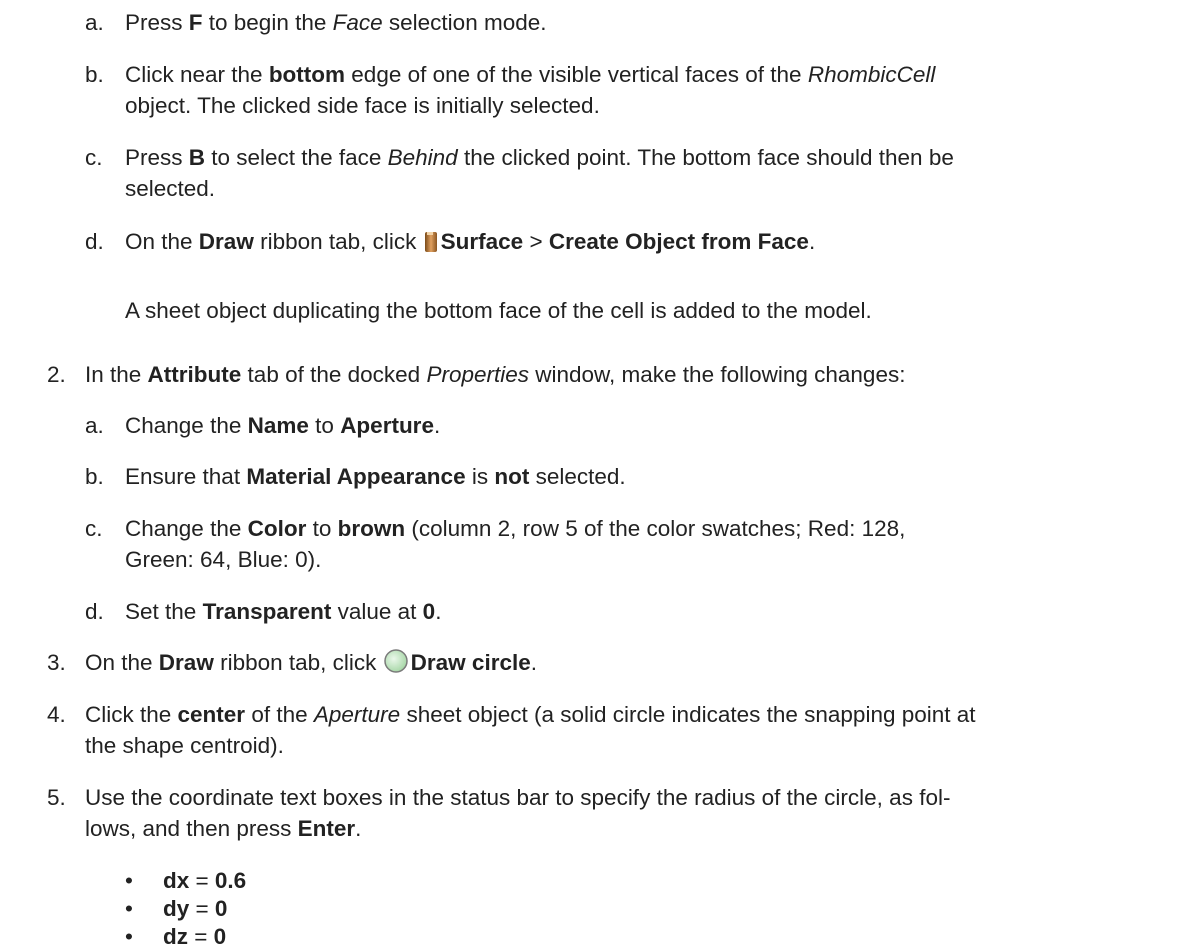 The height and width of the screenshot is (952, 1198). Describe the element at coordinates (94, 157) in the screenshot. I see `step-1c-marker: c.` at that location.